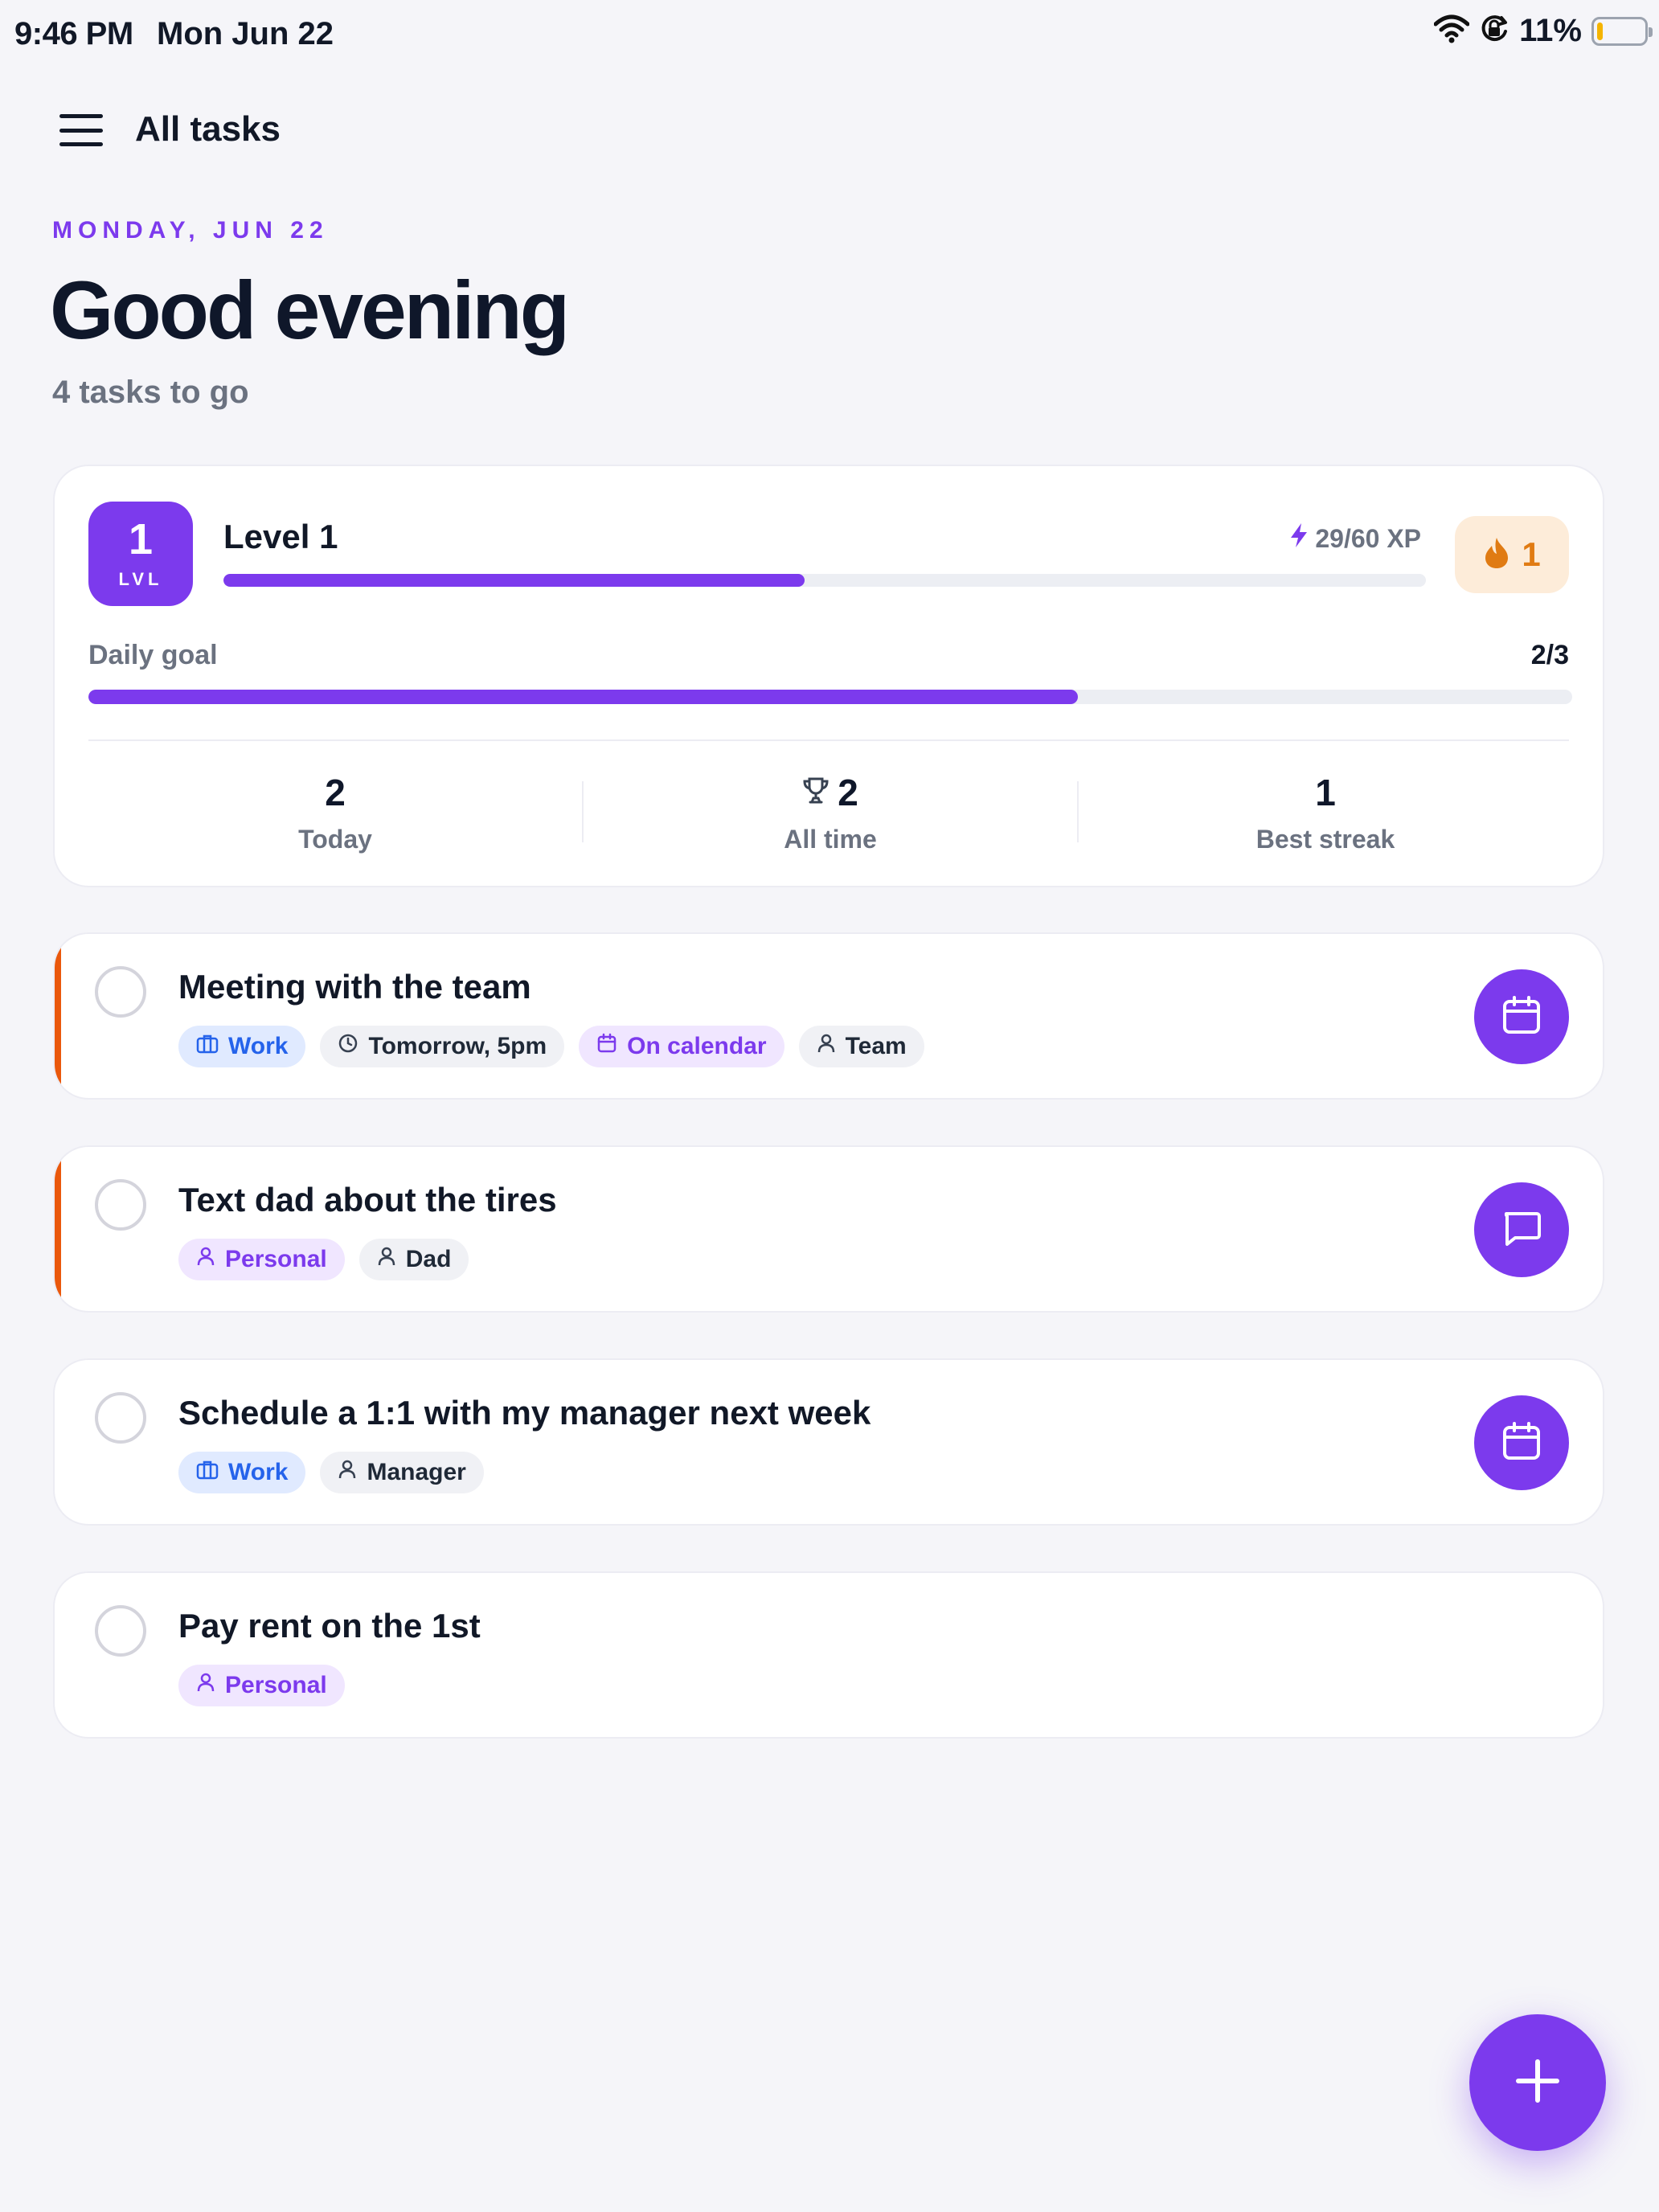 This screenshot has width=1659, height=2212. I want to click on stat-best-streak-value: 1, so click(1325, 792).